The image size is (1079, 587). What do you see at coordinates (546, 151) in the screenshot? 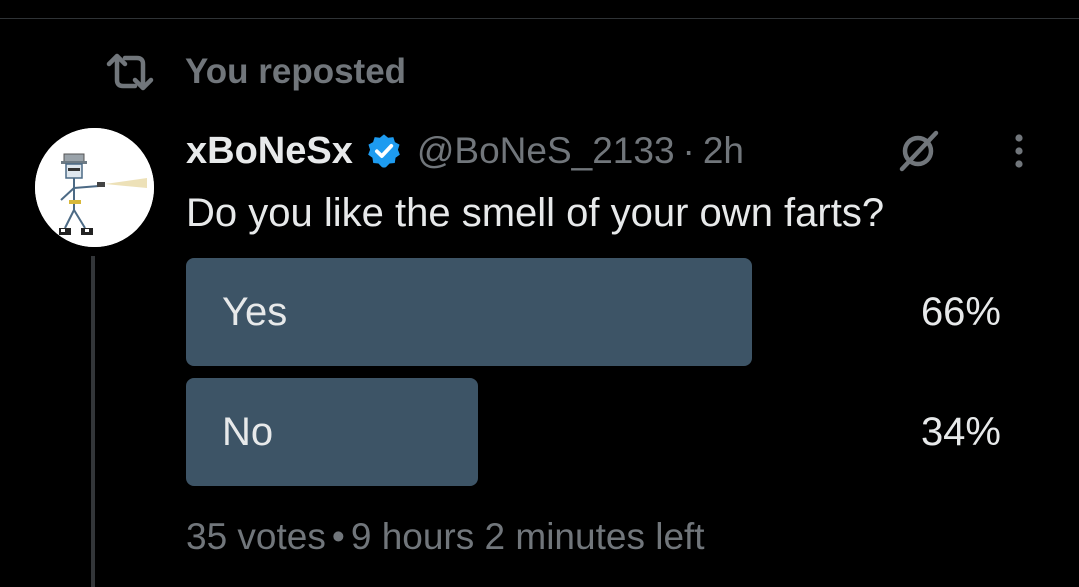
I see `handle: @BoNeS_2133` at bounding box center [546, 151].